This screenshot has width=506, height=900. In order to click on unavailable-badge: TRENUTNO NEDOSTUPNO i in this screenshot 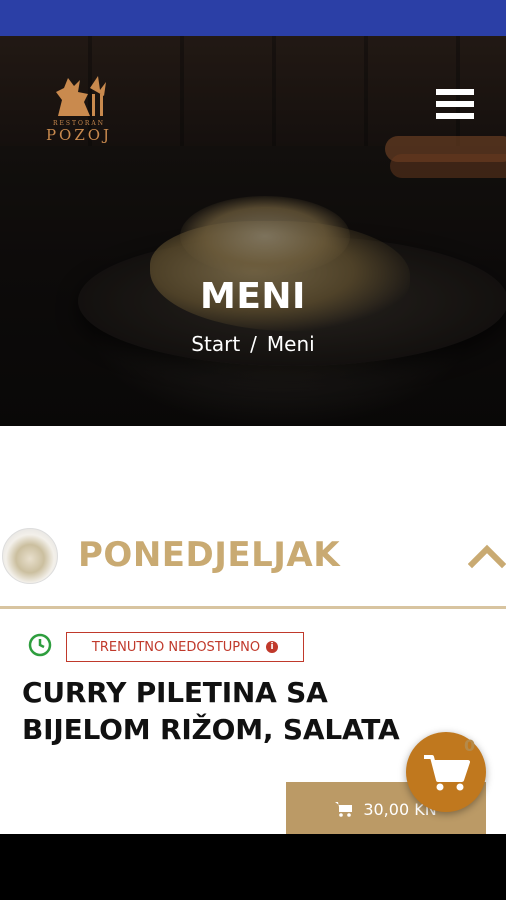, I will do `click(185, 647)`.